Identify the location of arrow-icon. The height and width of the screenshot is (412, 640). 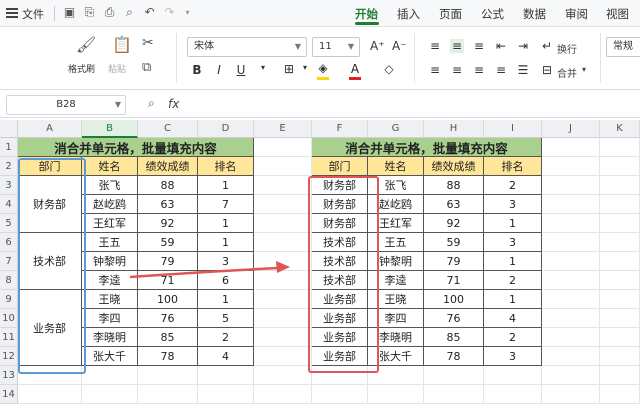
(209, 270).